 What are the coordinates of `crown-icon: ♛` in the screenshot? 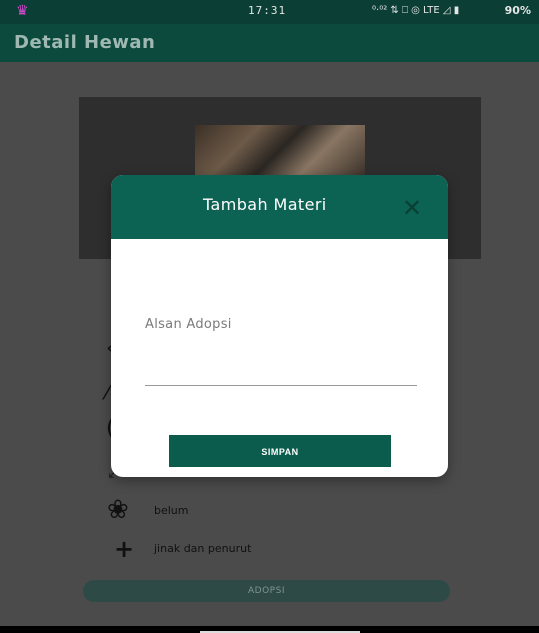 It's located at (22, 11).